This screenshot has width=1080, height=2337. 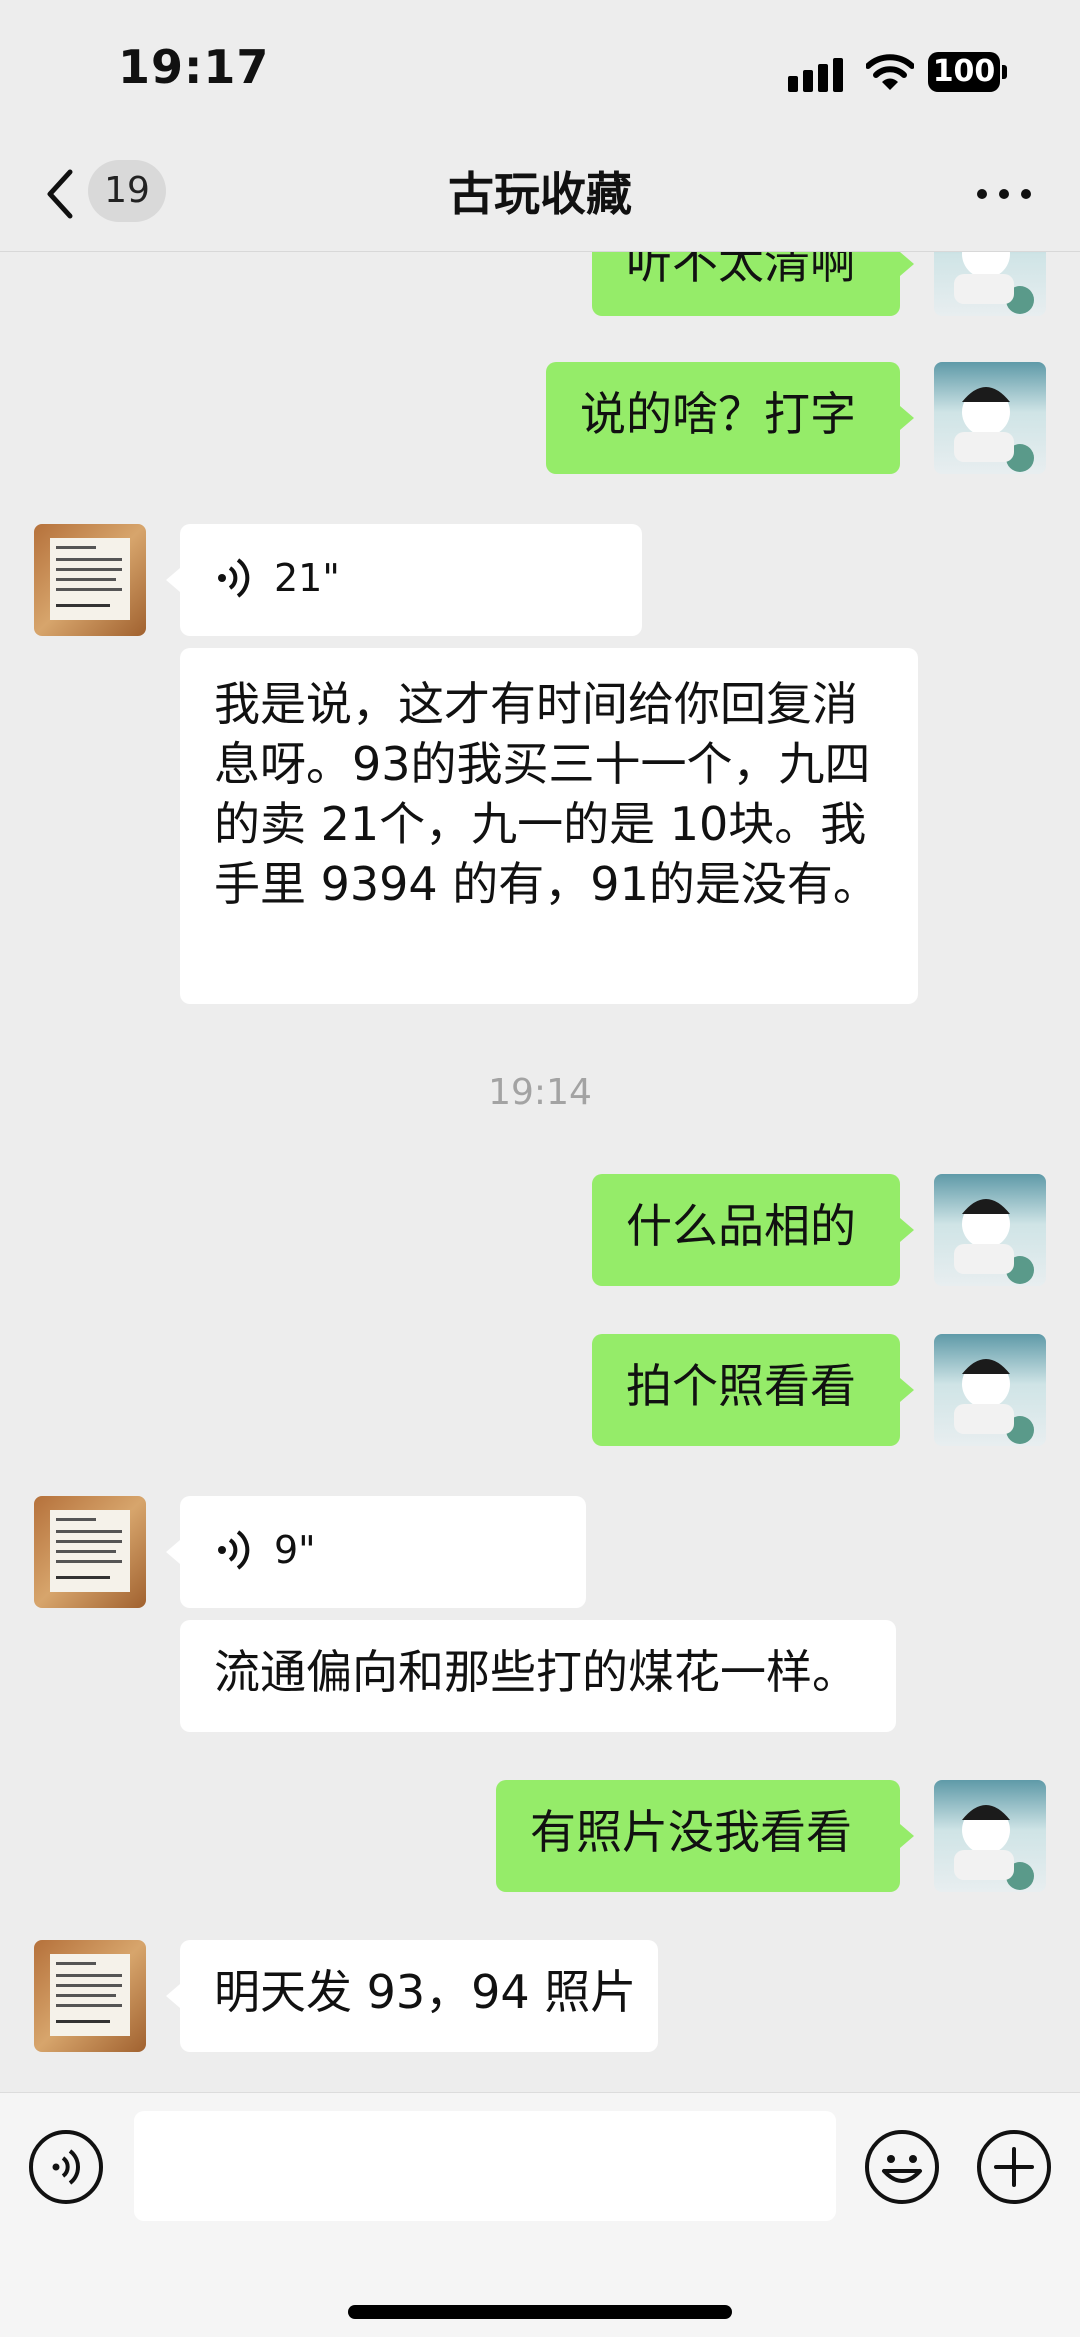 I want to click on voice-duration: 21", so click(x=307, y=578).